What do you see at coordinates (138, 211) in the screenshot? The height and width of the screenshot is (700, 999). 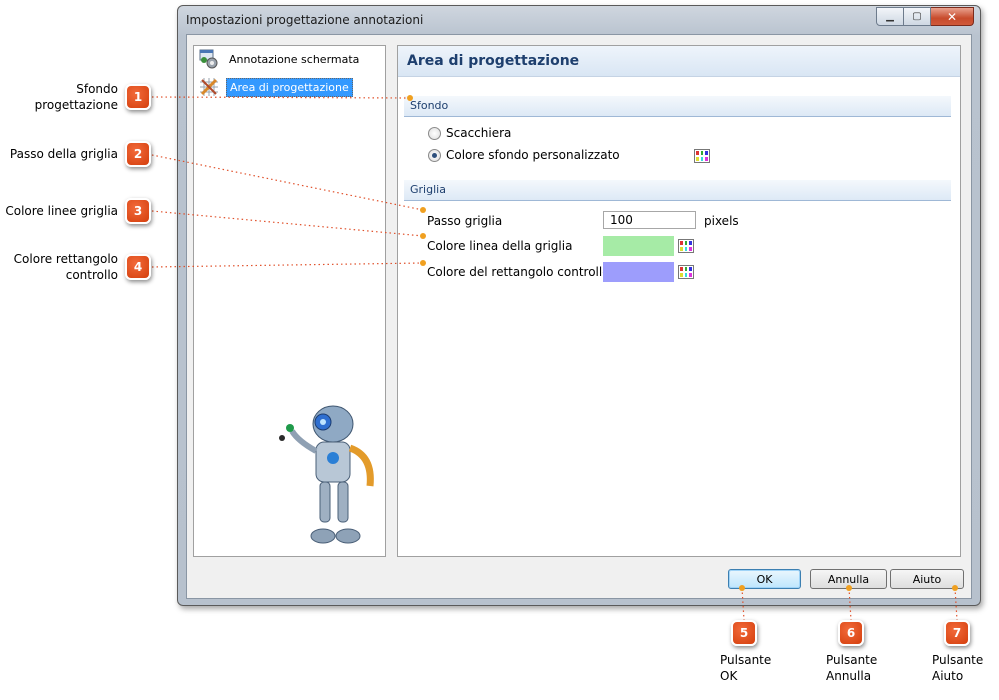 I see `callout-badge-3: 3` at bounding box center [138, 211].